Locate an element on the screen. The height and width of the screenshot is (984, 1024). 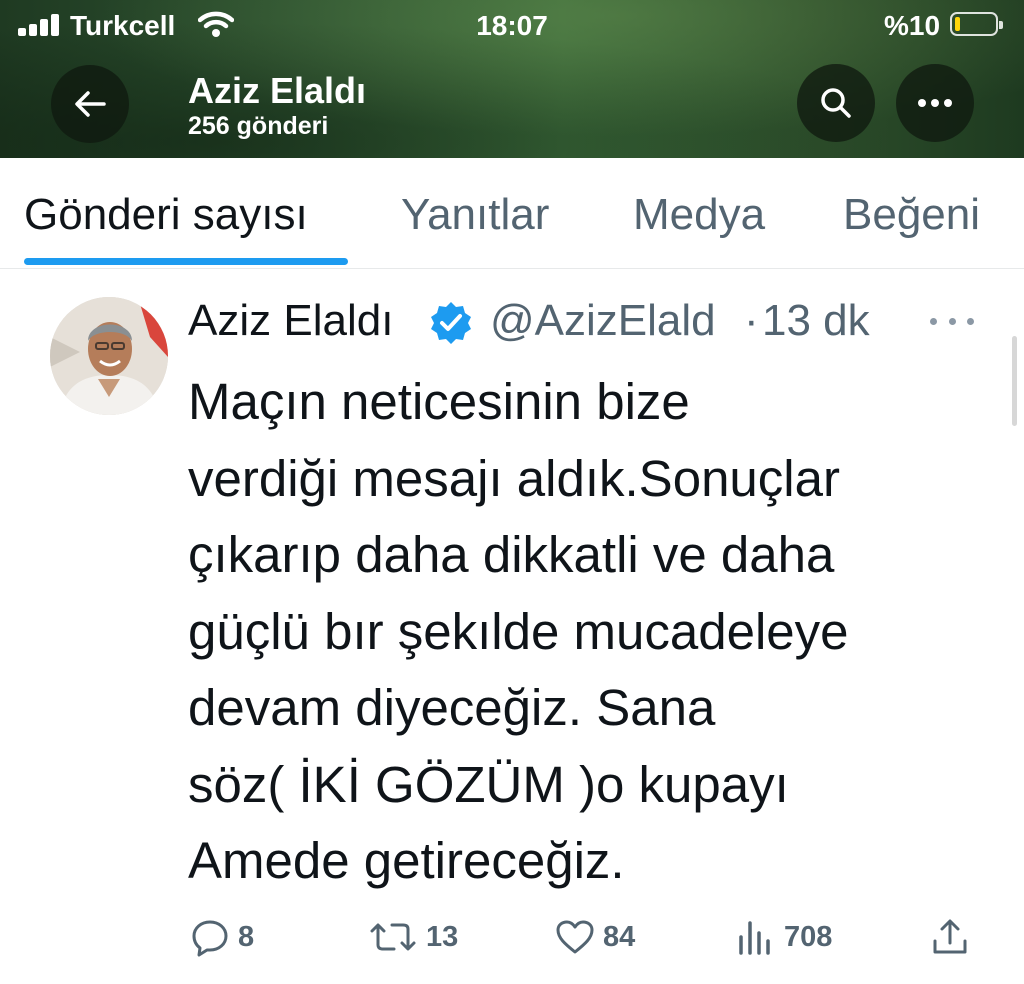
tweet-text-line: güçlü bır şekılde mucadeleye is located at coordinates (518, 631).